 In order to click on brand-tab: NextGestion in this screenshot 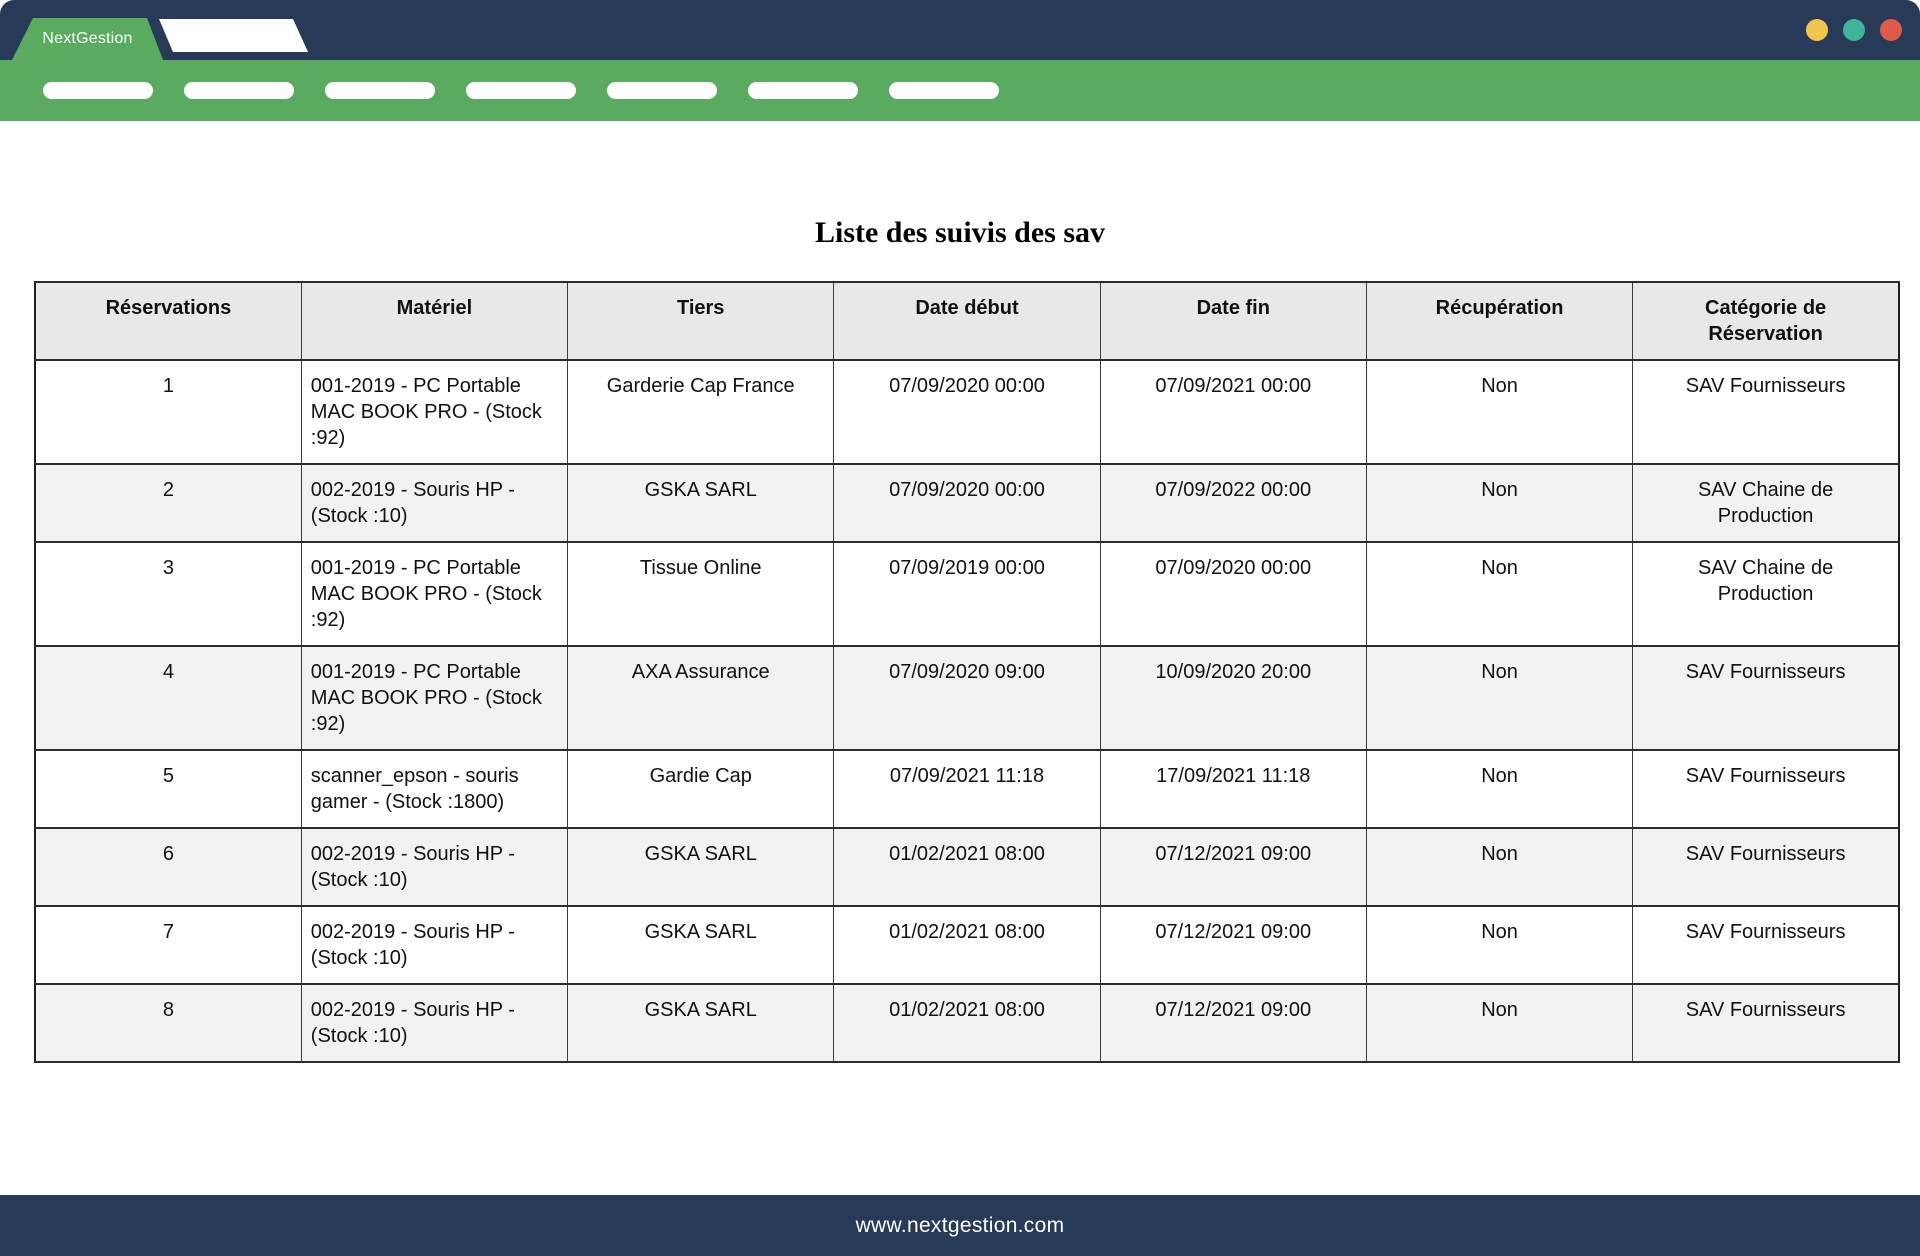, I will do `click(87, 39)`.